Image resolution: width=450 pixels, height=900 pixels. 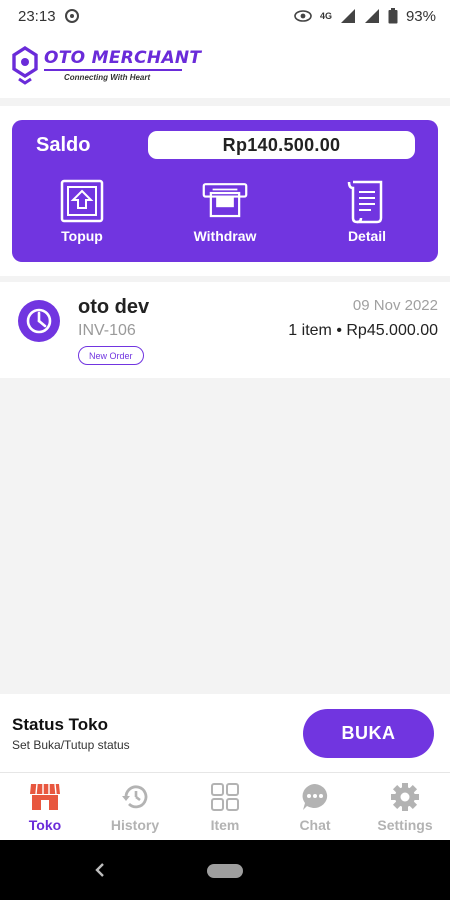 I want to click on clock-icon, so click(x=39, y=321).